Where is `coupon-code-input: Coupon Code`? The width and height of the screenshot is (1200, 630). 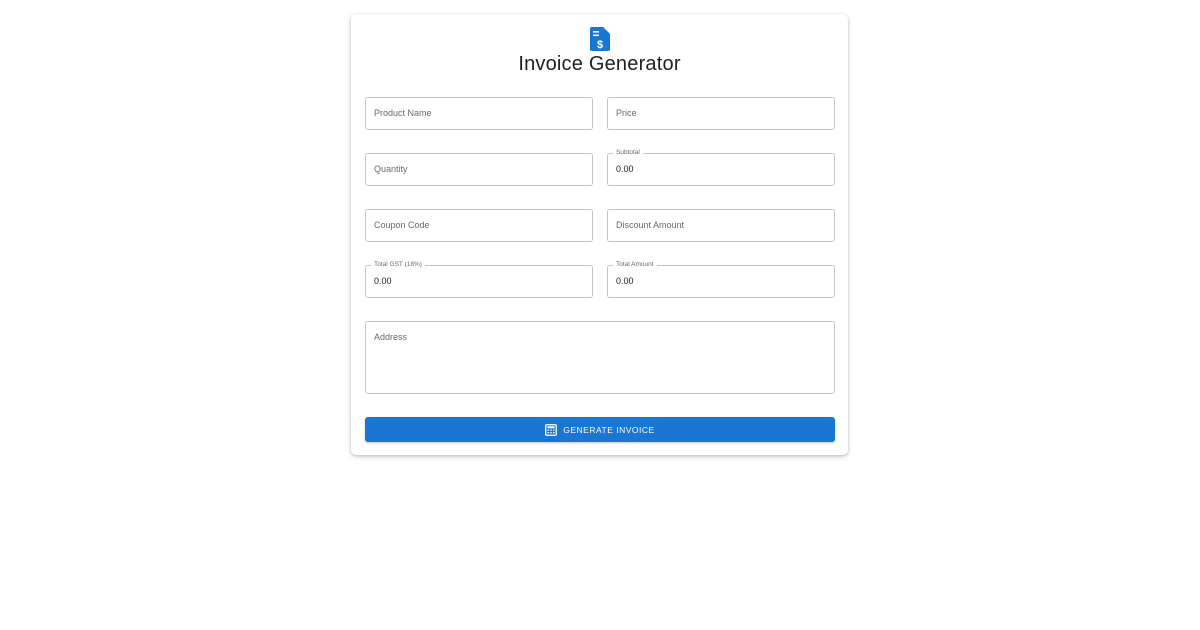 coupon-code-input: Coupon Code is located at coordinates (479, 225).